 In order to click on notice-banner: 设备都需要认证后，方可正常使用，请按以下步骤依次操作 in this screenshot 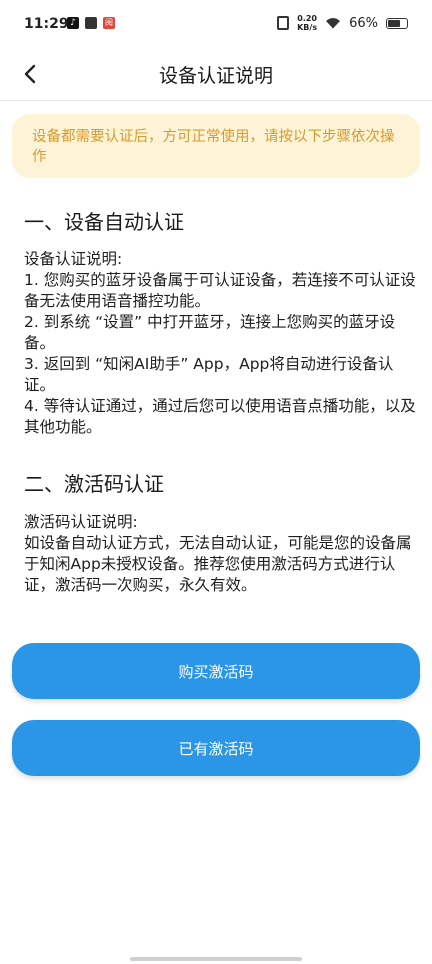, I will do `click(216, 146)`.